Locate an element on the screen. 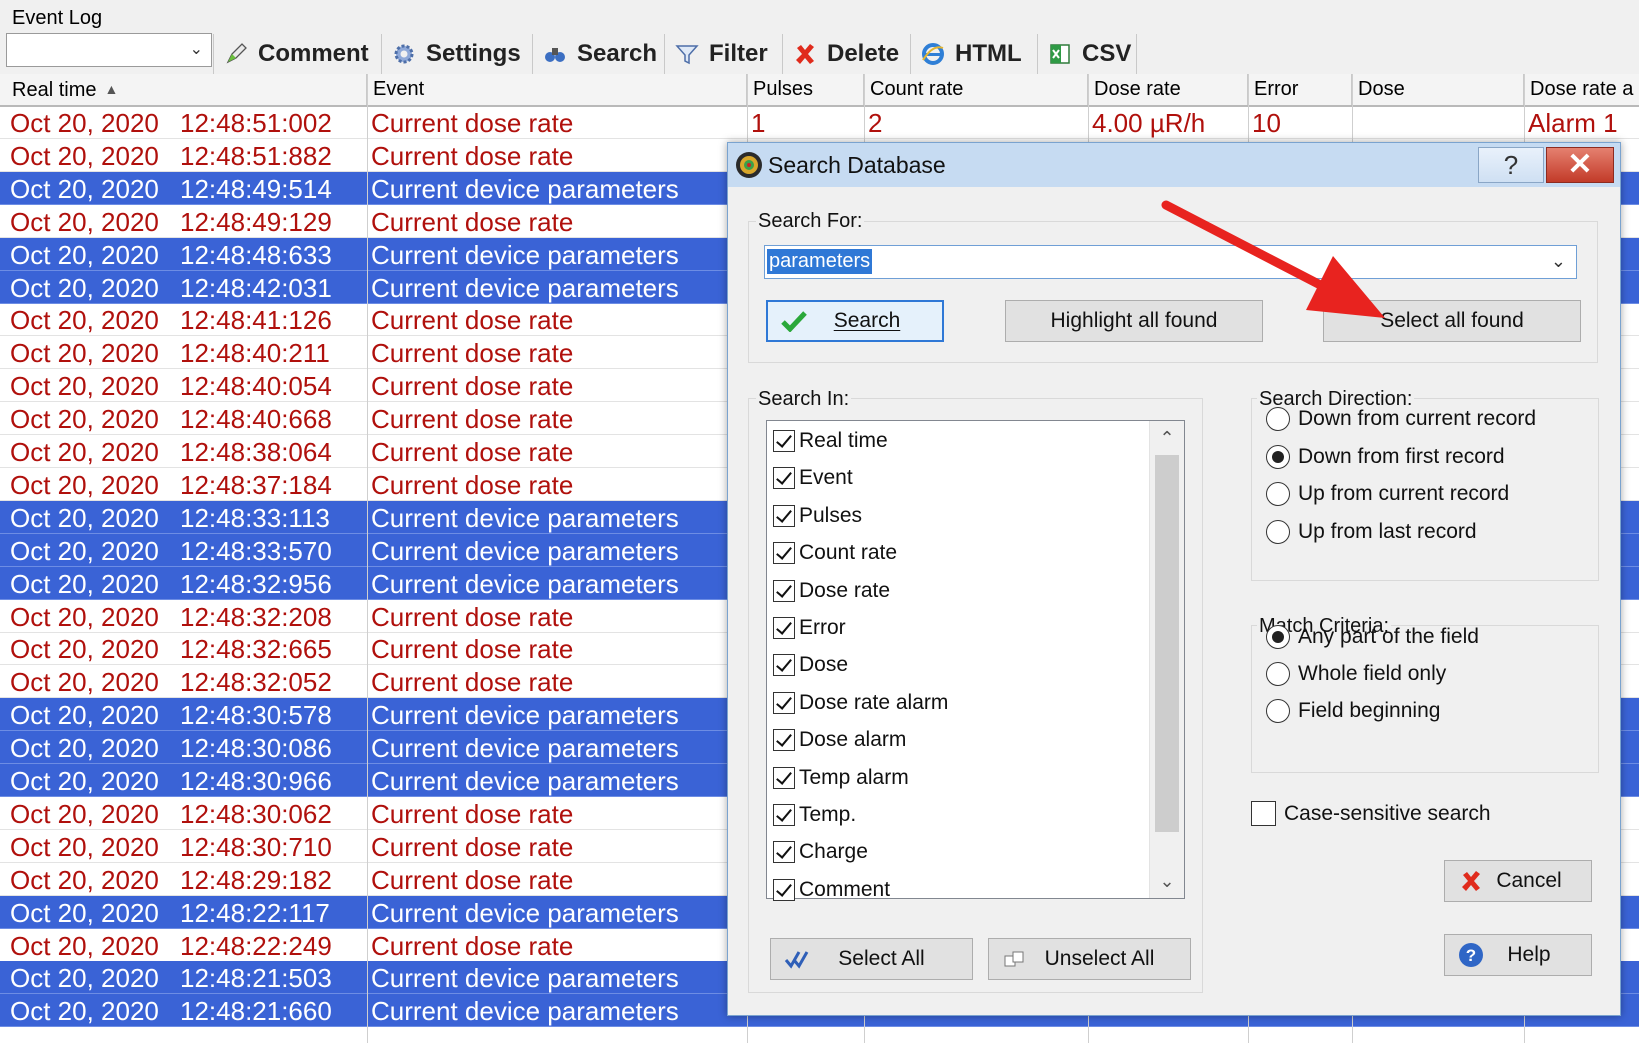 The width and height of the screenshot is (1639, 1043). time-cell: 12:48:30:086 is located at coordinates (256, 748).